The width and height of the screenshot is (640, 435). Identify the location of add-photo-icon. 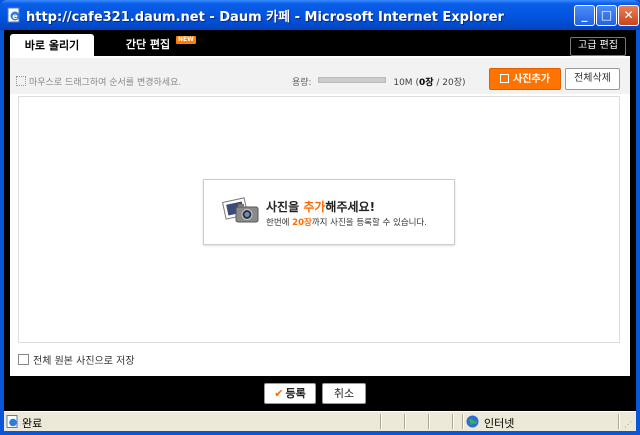
(505, 78).